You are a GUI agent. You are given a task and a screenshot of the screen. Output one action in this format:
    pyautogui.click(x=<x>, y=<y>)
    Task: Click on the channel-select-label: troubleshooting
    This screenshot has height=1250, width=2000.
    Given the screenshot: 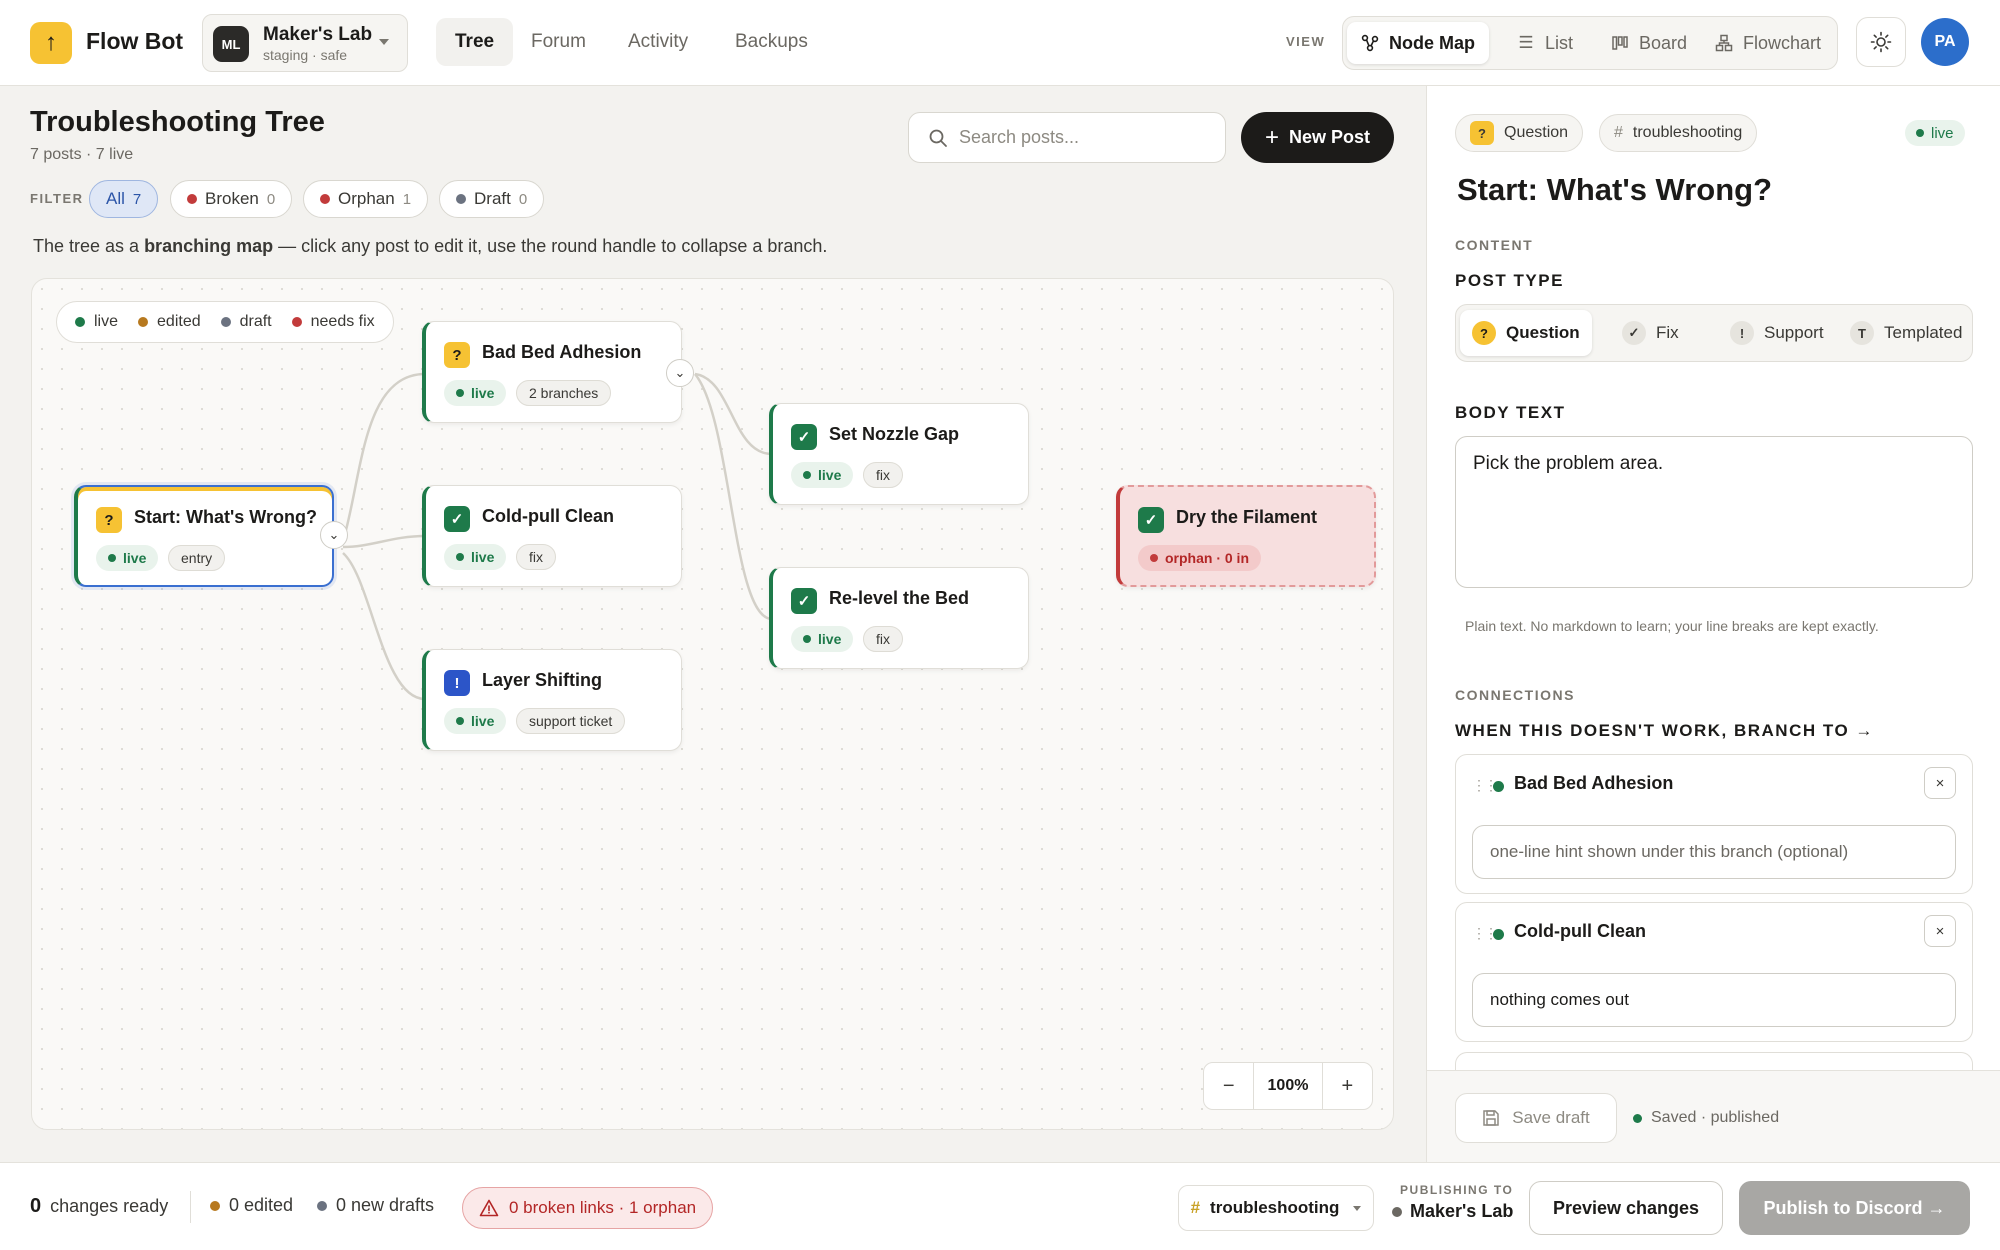 What is the action you would take?
    pyautogui.click(x=1275, y=1207)
    